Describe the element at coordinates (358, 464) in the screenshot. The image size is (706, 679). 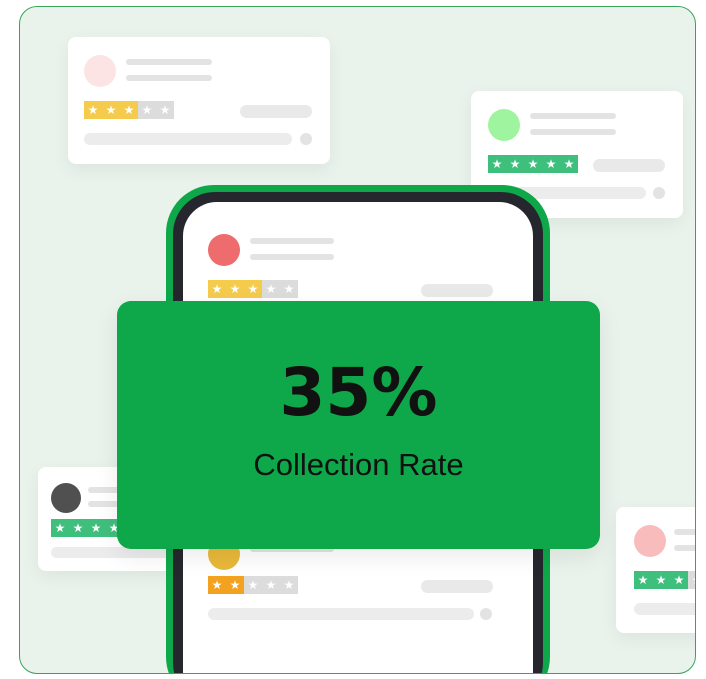
I see `stat-label: Collection Rate` at that location.